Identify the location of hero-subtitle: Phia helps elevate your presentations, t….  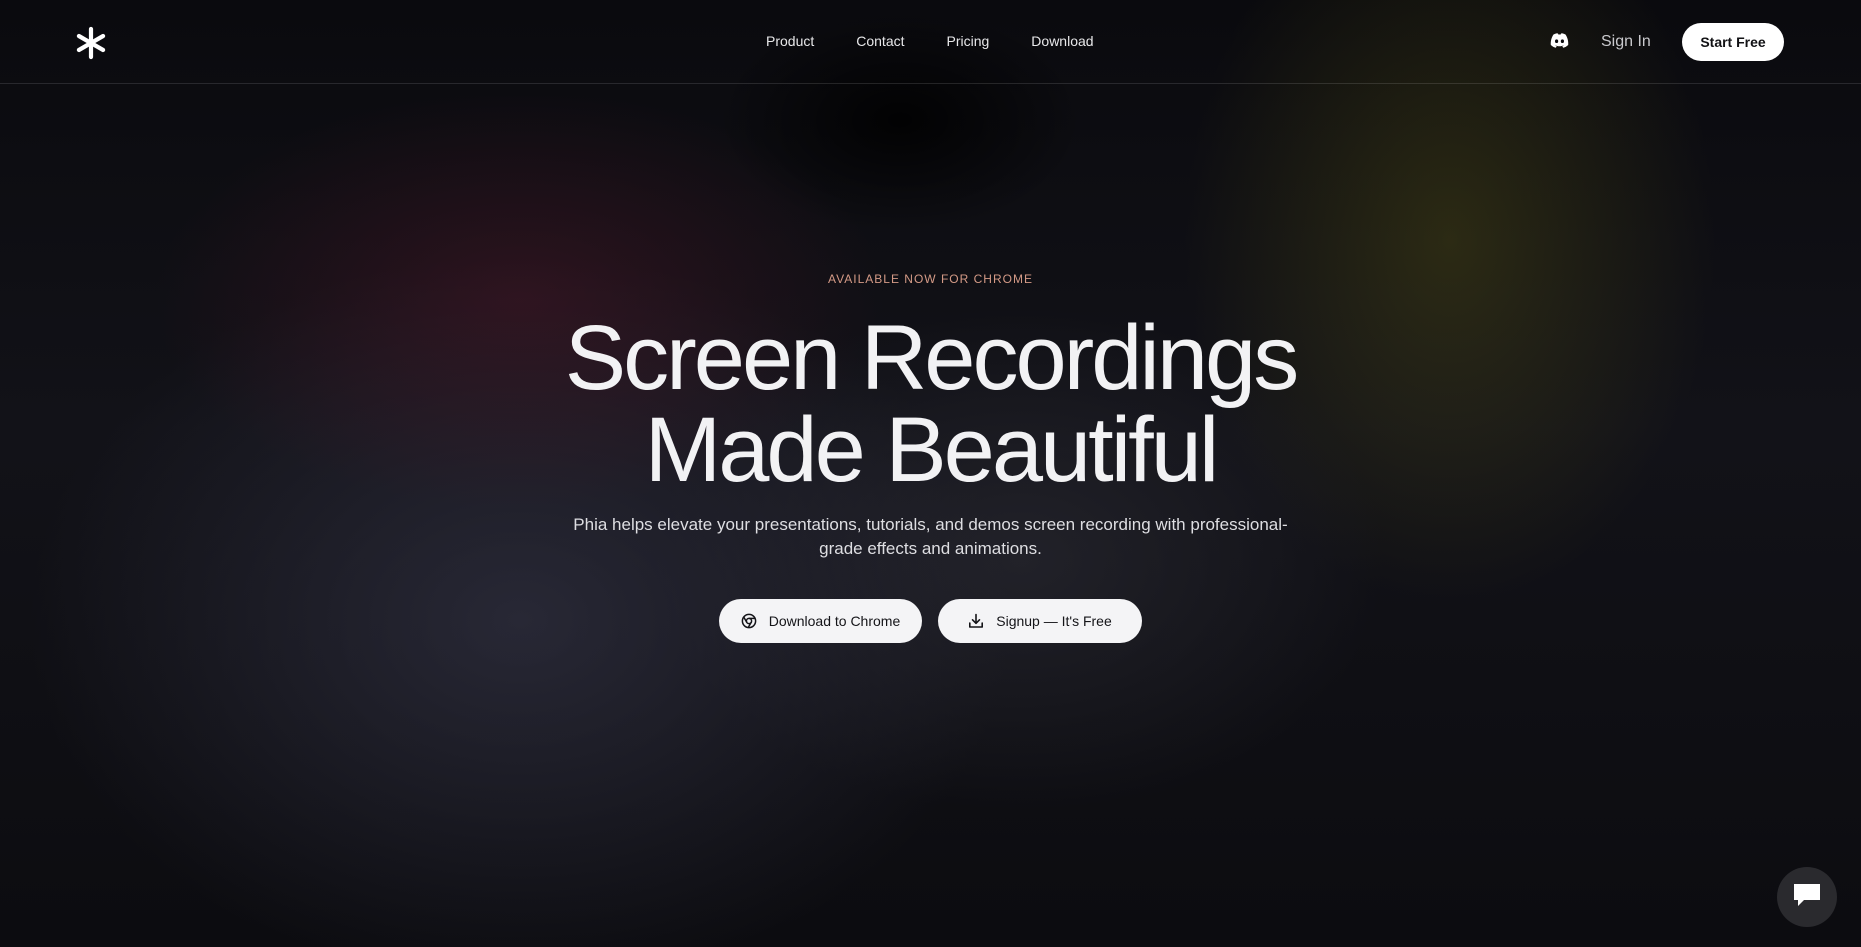
(930, 536).